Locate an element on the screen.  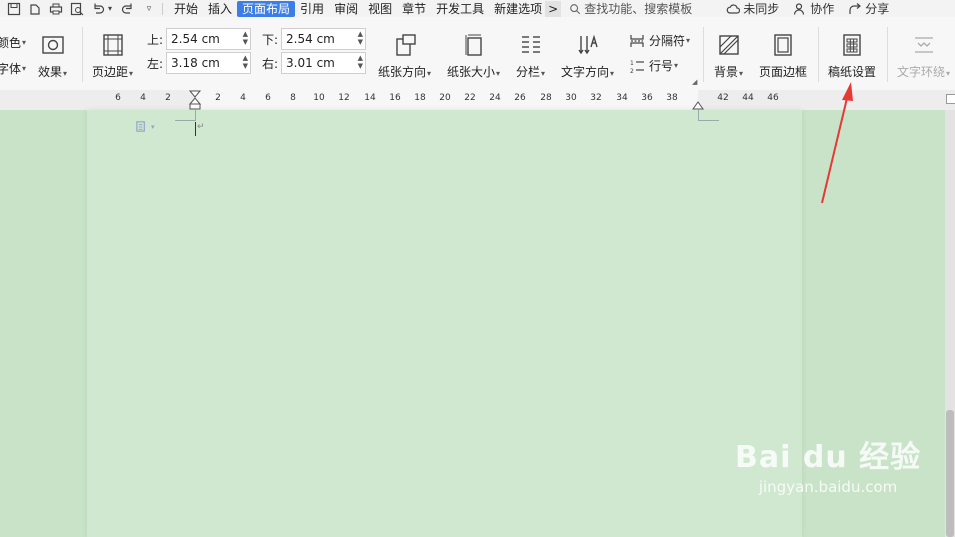
theme-font-button: 字体 ▾ is located at coordinates (13, 68).